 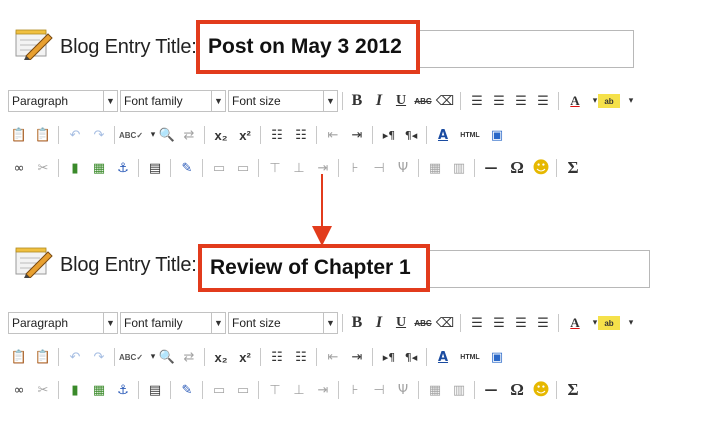 I want to click on highlight-color-icon: ab, so click(x=609, y=101).